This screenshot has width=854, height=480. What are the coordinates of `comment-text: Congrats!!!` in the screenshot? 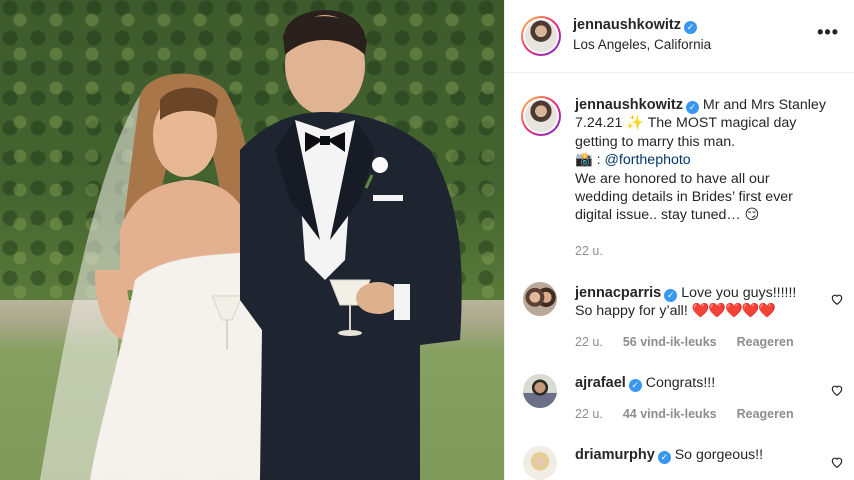 It's located at (680, 383).